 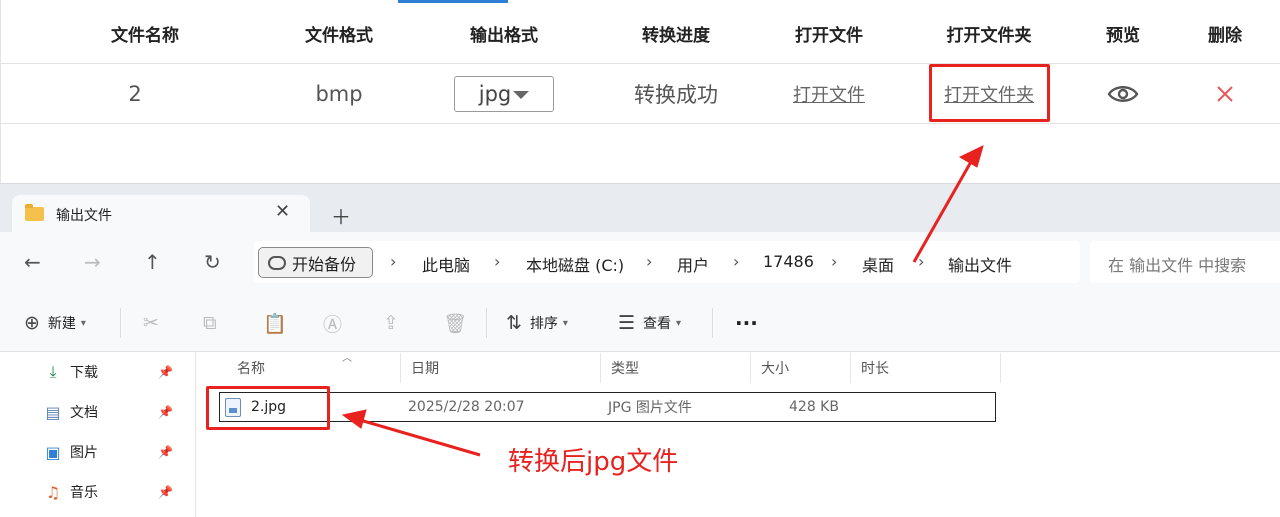 What do you see at coordinates (504, 36) in the screenshot?
I see `col-header-output-format: 输出格式` at bounding box center [504, 36].